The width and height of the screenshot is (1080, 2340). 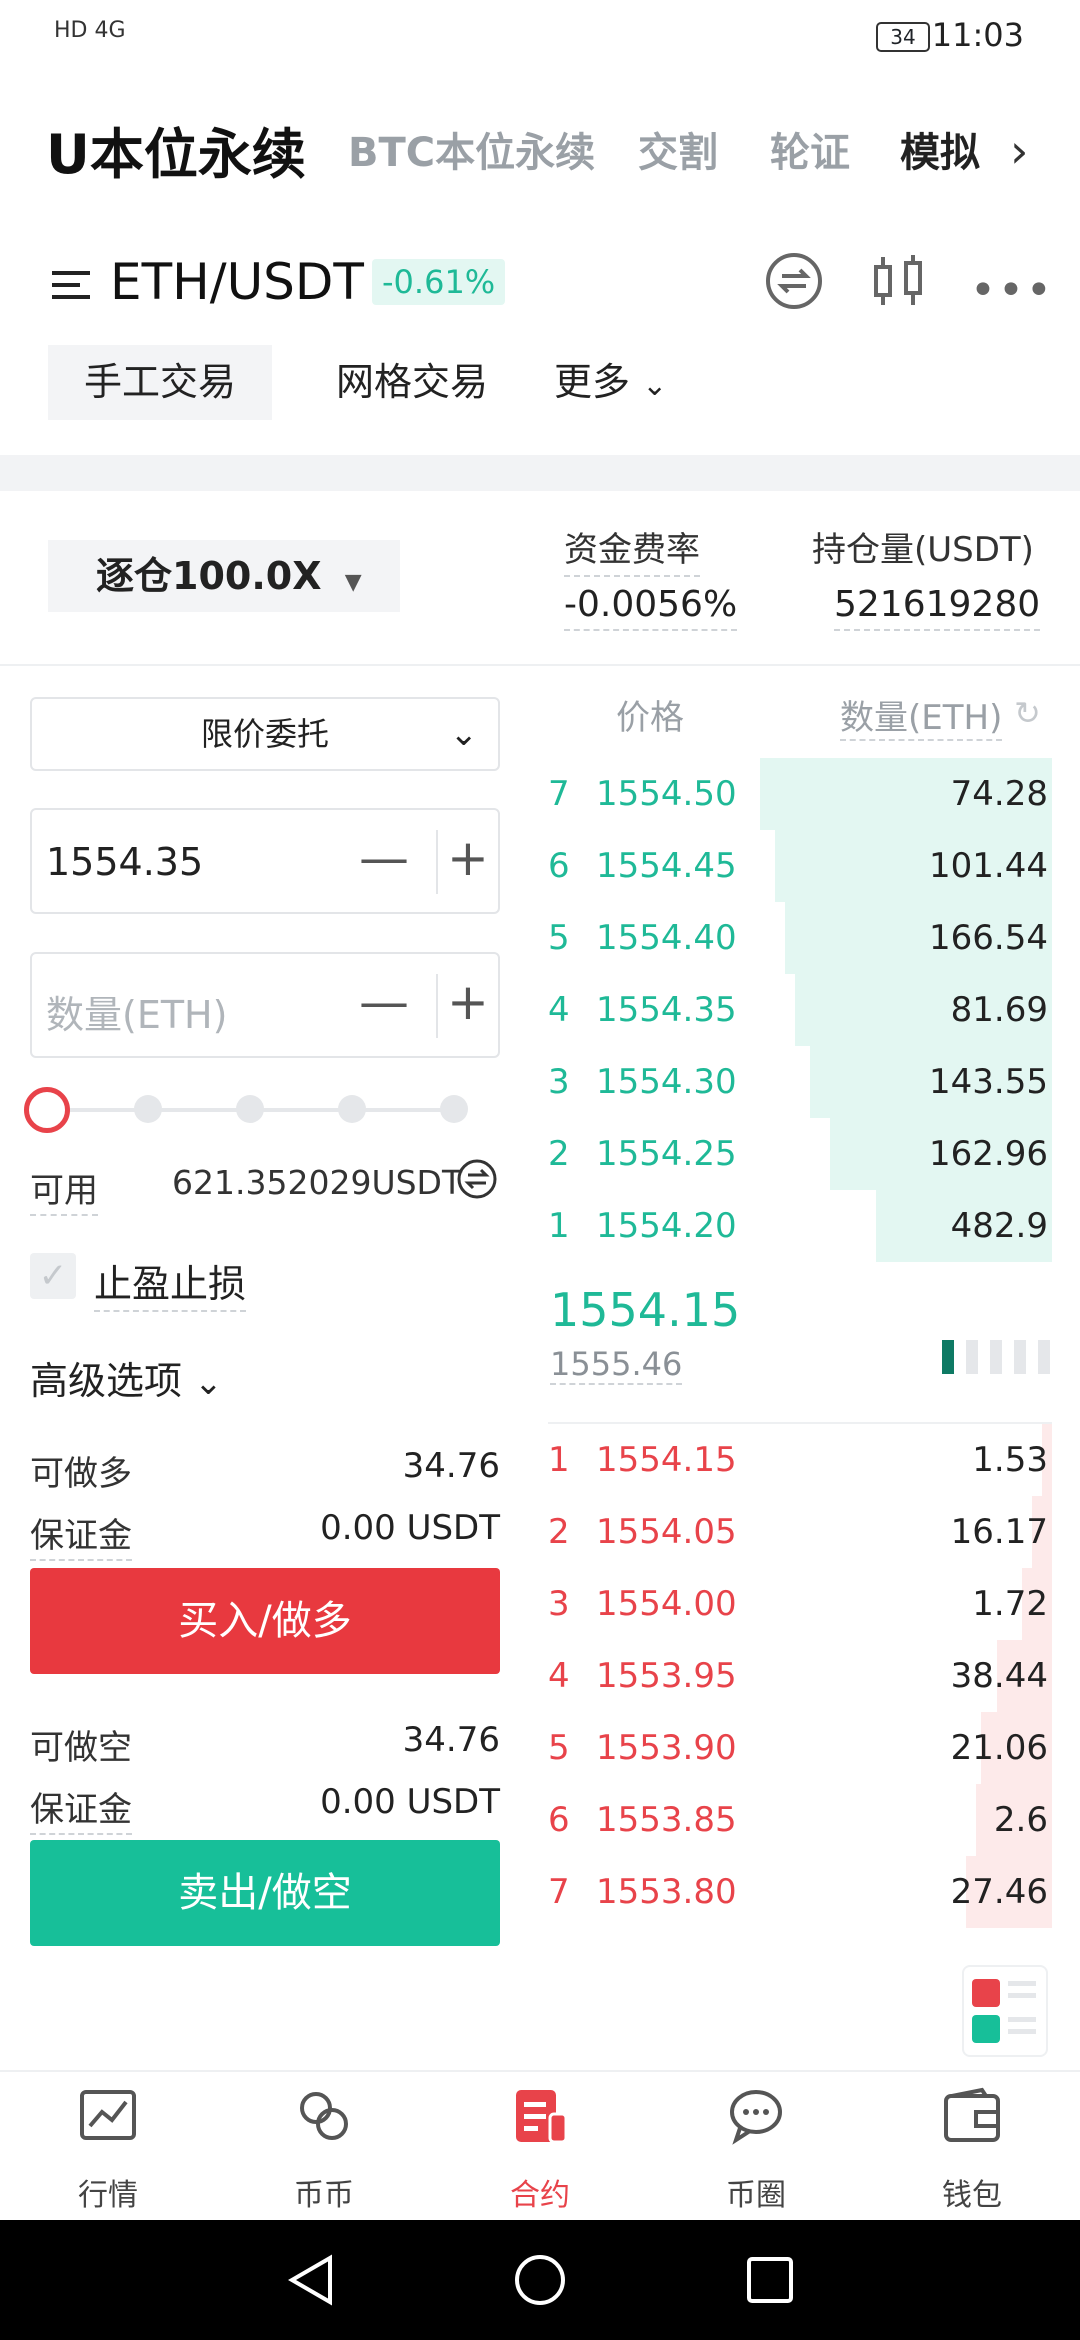 What do you see at coordinates (265, 1621) in the screenshot?
I see `buy-long-button: 买入/做多` at bounding box center [265, 1621].